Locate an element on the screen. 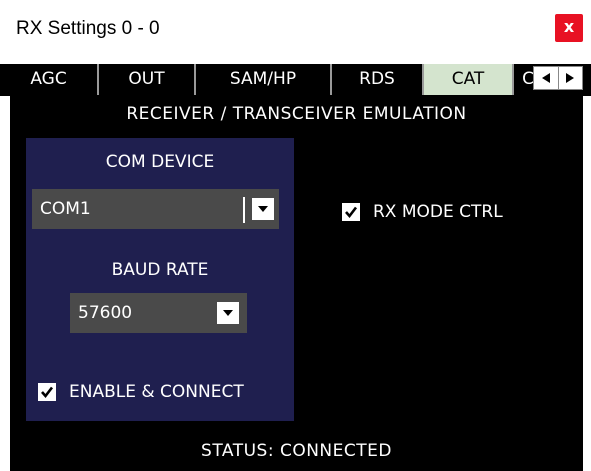 The height and width of the screenshot is (471, 591). com-device-label: COM DEVICE is located at coordinates (160, 162).